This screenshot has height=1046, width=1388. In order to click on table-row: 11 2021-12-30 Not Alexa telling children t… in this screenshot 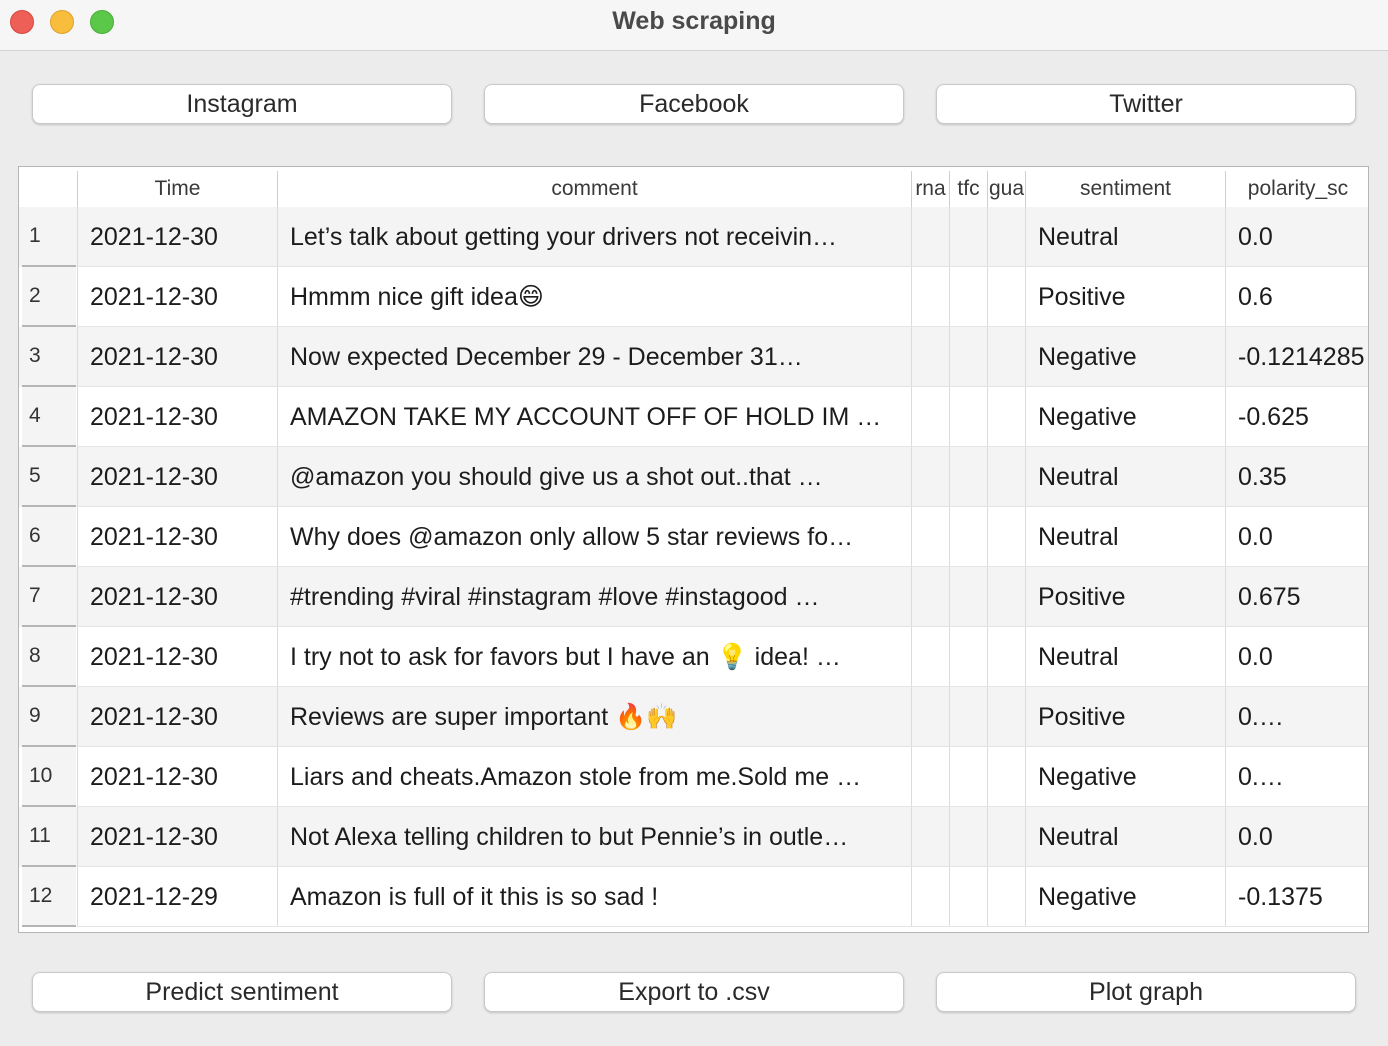, I will do `click(693, 837)`.